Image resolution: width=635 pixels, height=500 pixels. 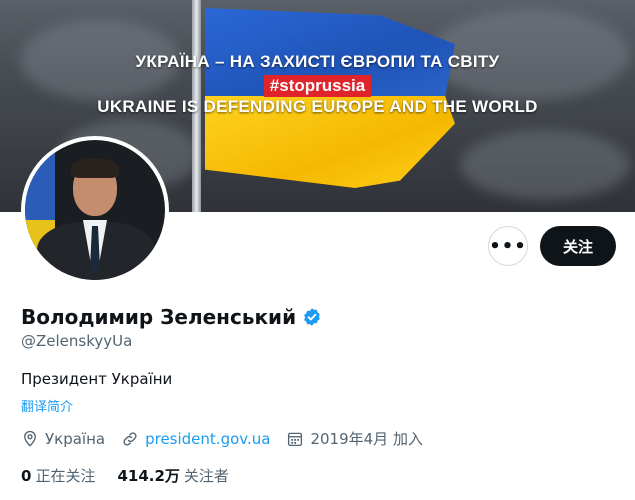 What do you see at coordinates (317, 86) in the screenshot?
I see `banner-hashtag: #stoprussia` at bounding box center [317, 86].